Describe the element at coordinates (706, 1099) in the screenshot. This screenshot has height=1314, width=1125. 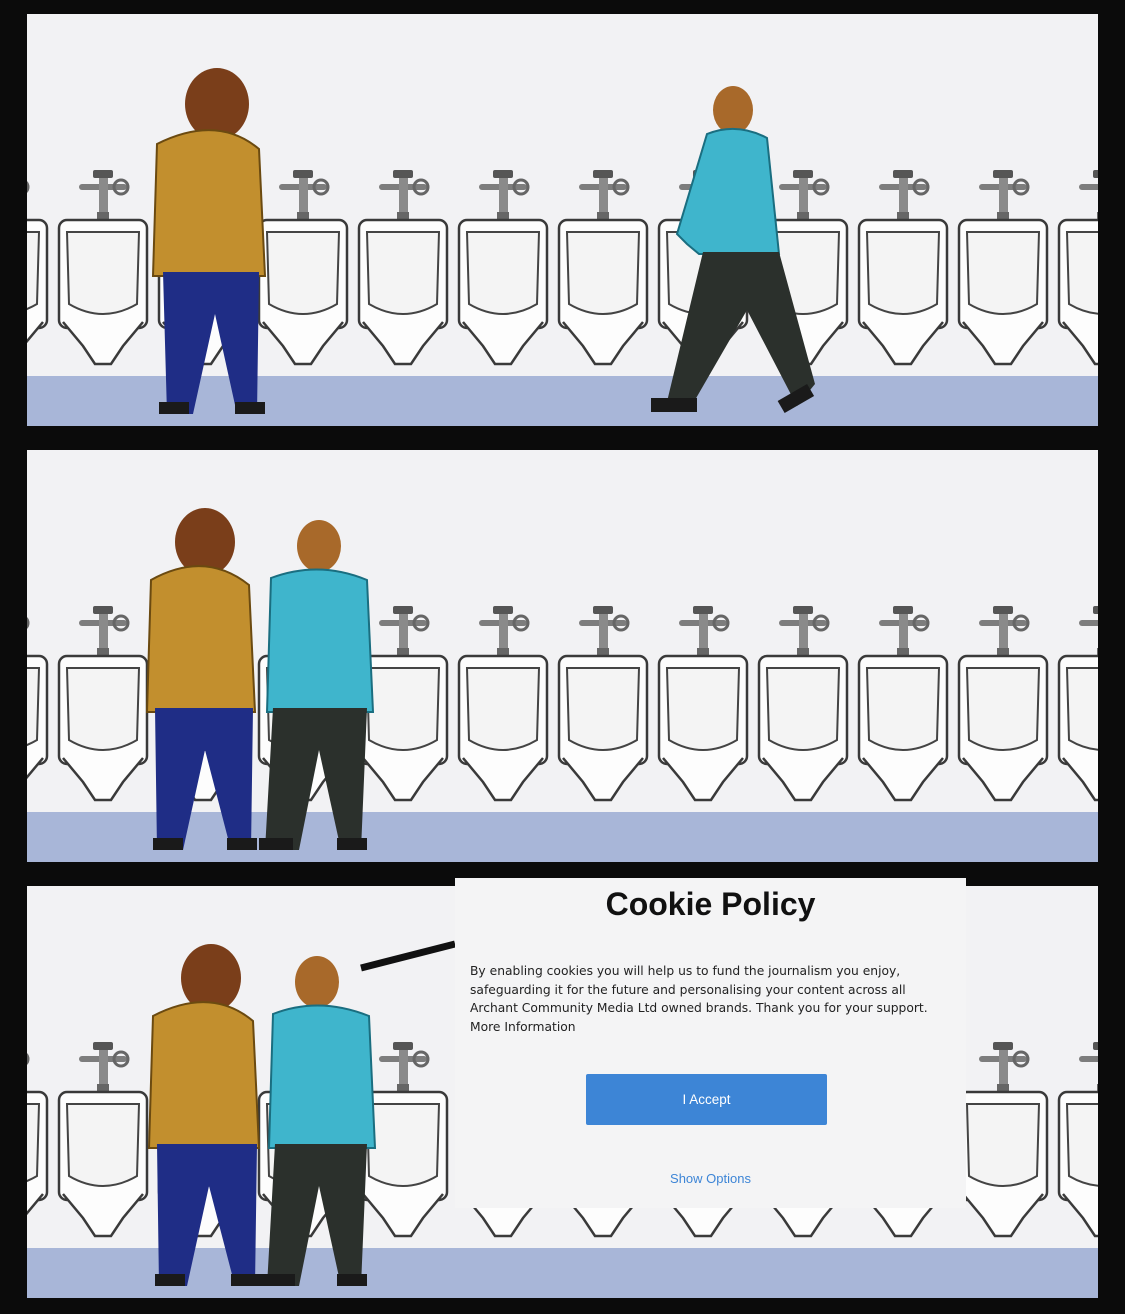
I see `accept-button: I Accept` at that location.